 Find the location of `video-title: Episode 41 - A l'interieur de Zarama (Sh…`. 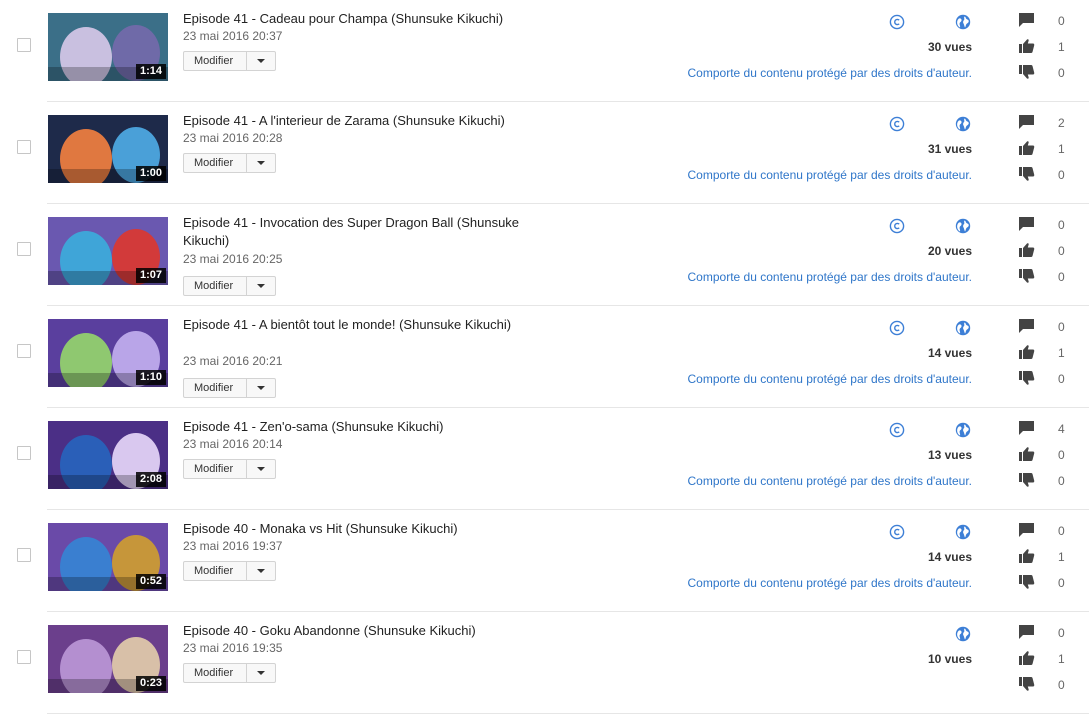

video-title: Episode 41 - A l'interieur de Zarama (Sh… is located at coordinates (363, 121).